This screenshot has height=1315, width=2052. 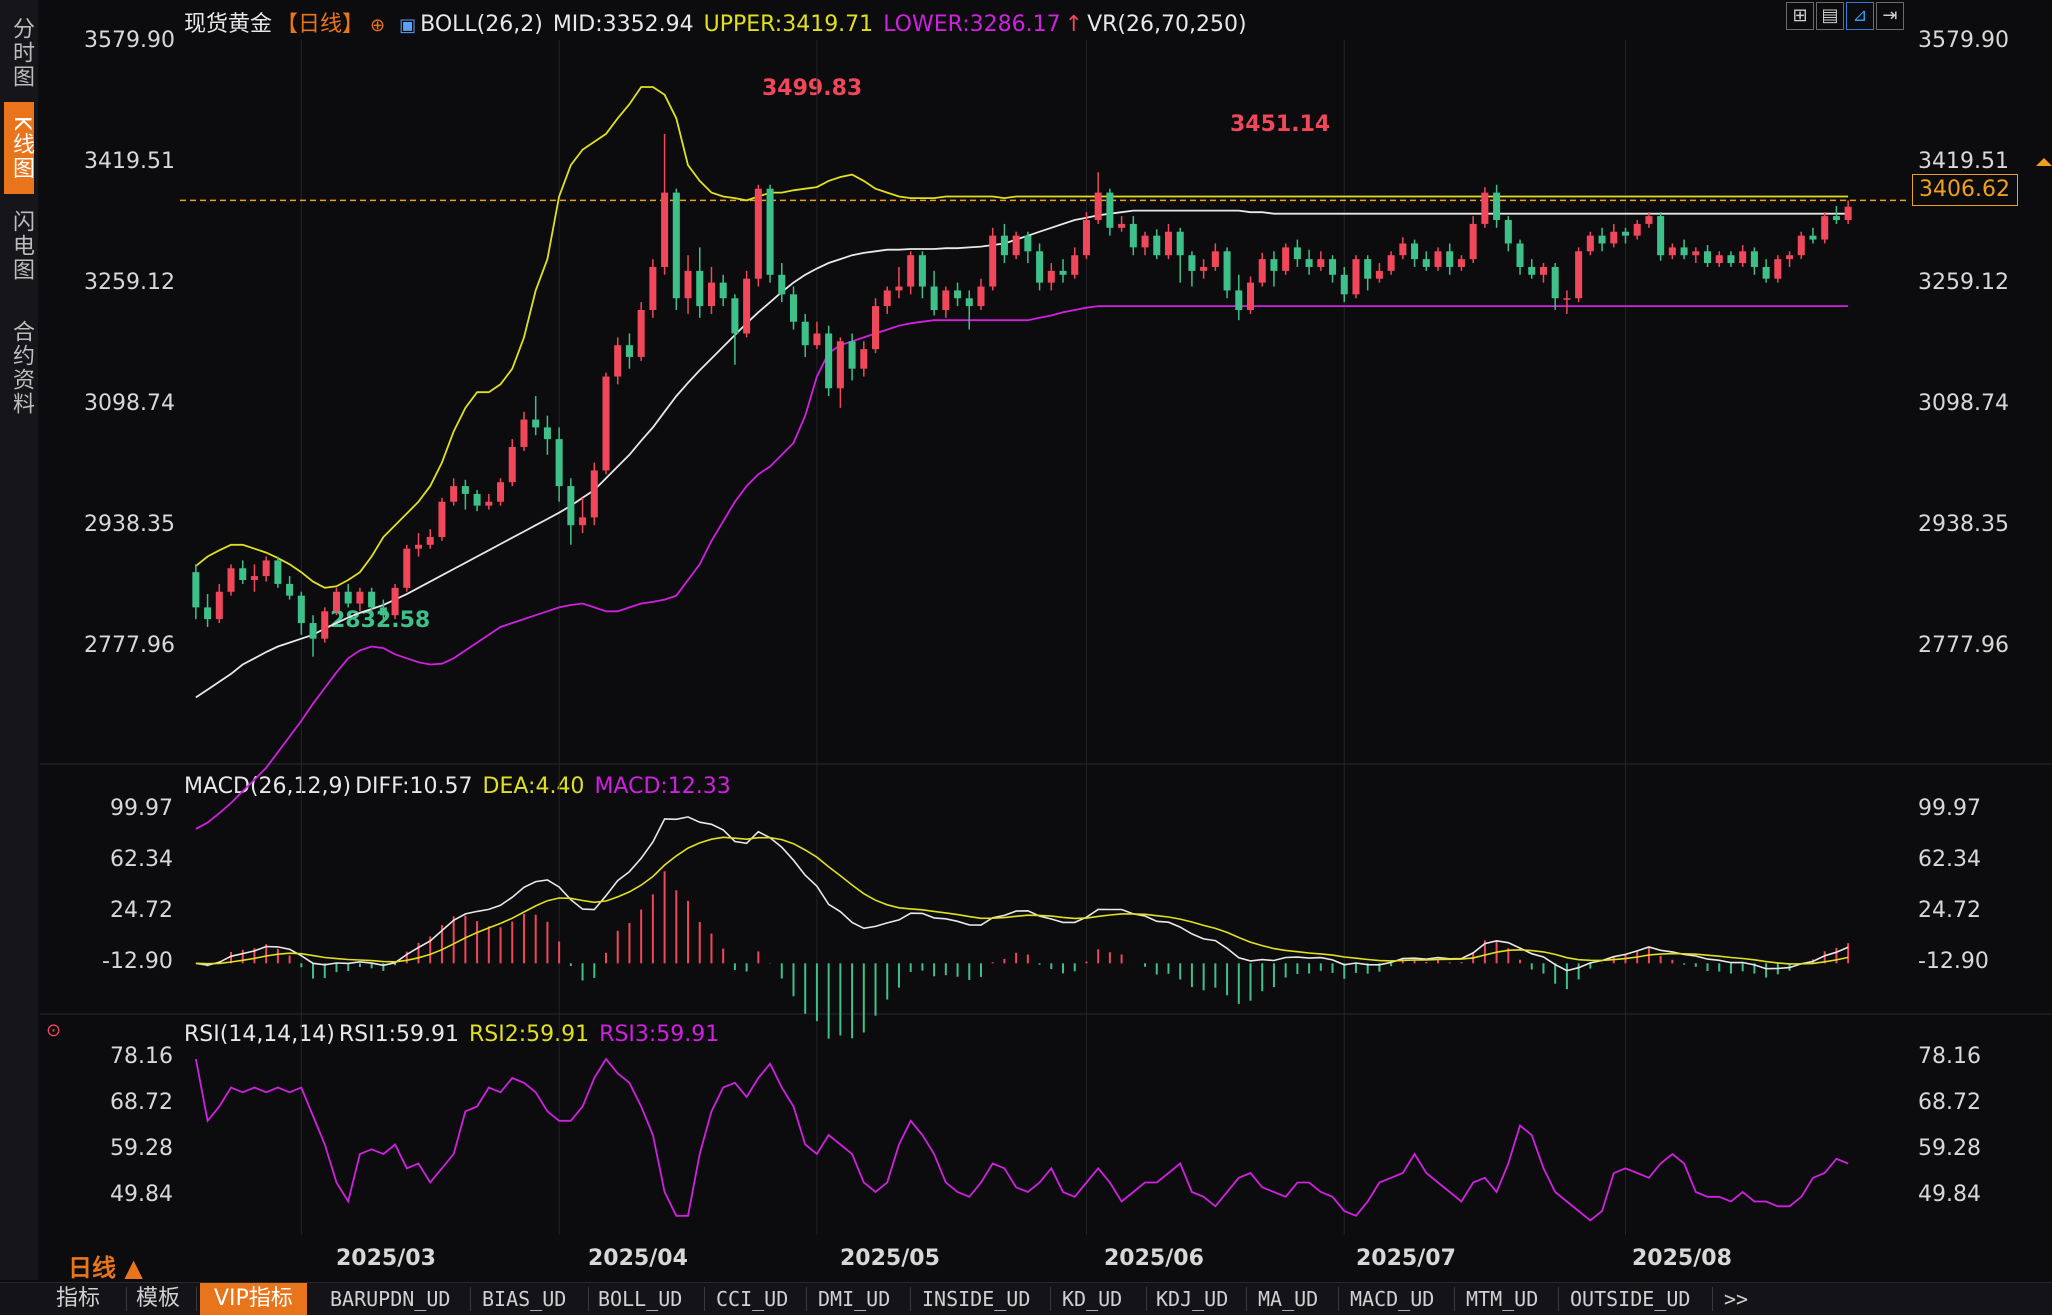 I want to click on tab-kd-ud: KD_UD, so click(x=1092, y=1299).